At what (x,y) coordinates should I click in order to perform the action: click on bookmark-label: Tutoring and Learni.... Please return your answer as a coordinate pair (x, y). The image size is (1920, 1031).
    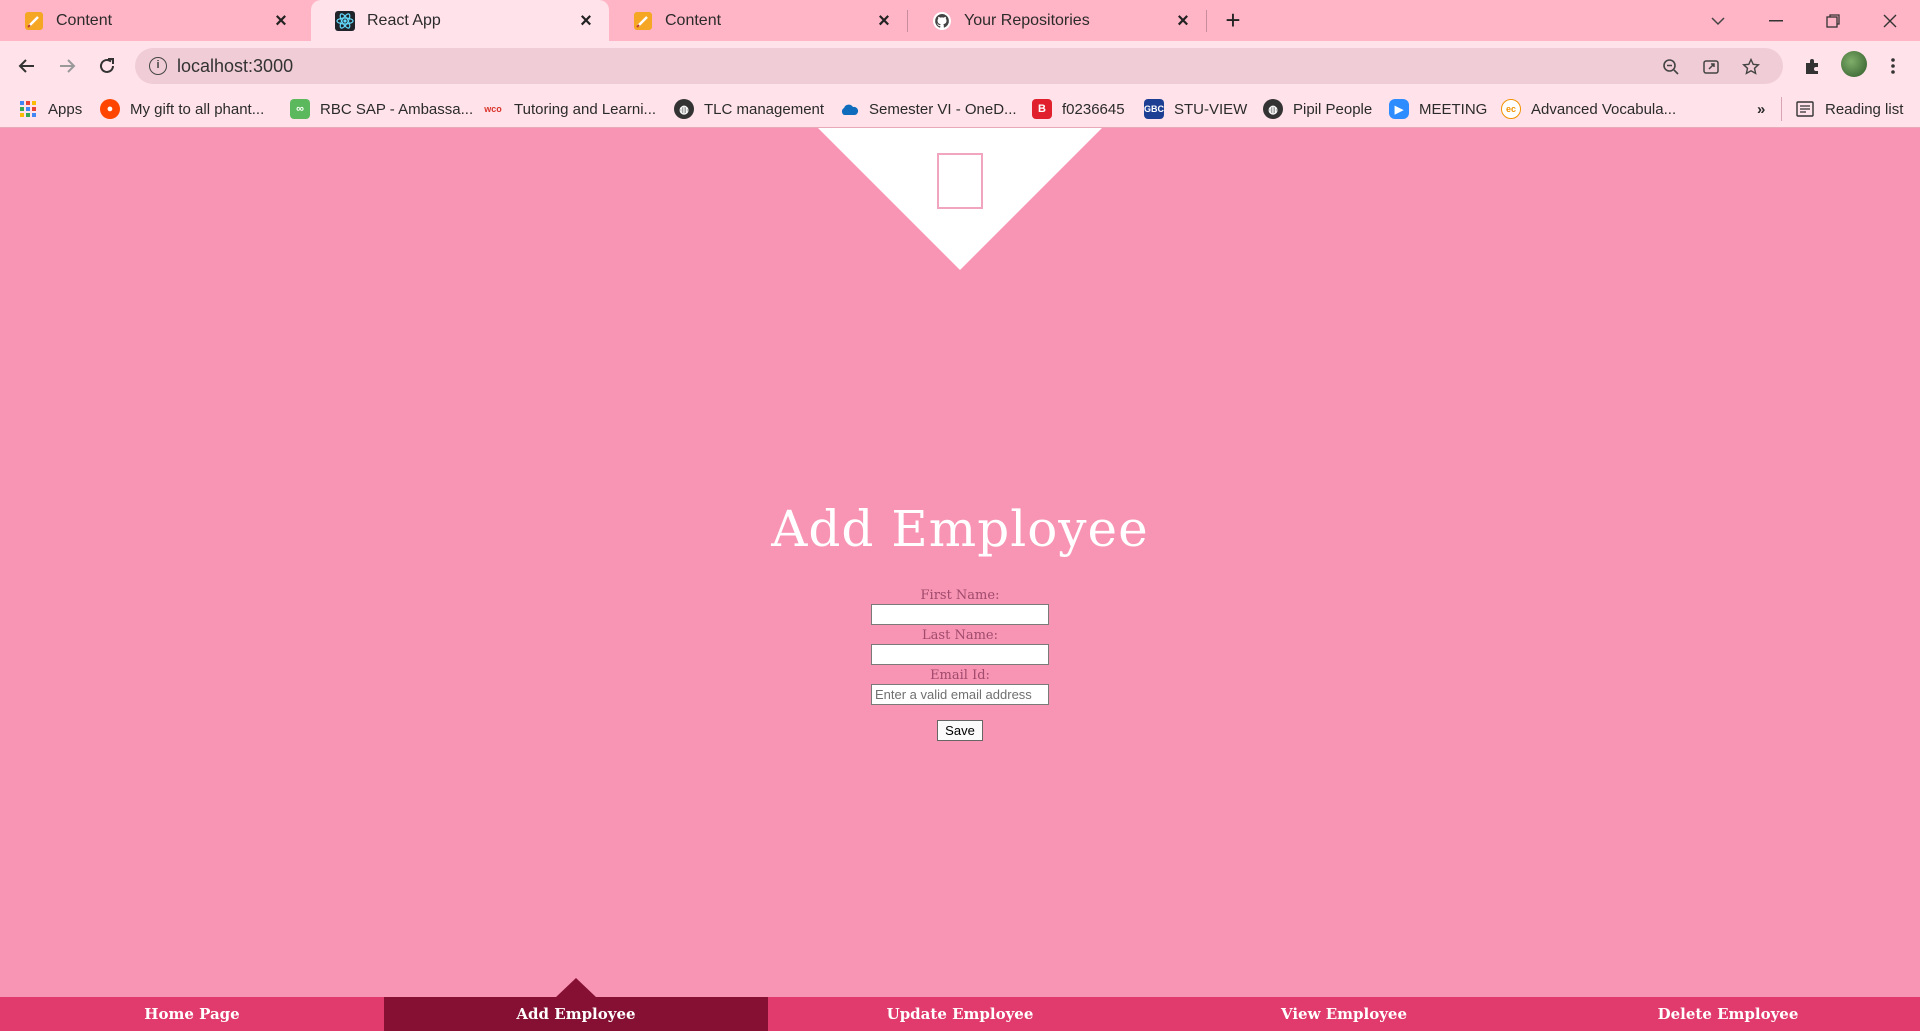
    Looking at the image, I should click on (585, 109).